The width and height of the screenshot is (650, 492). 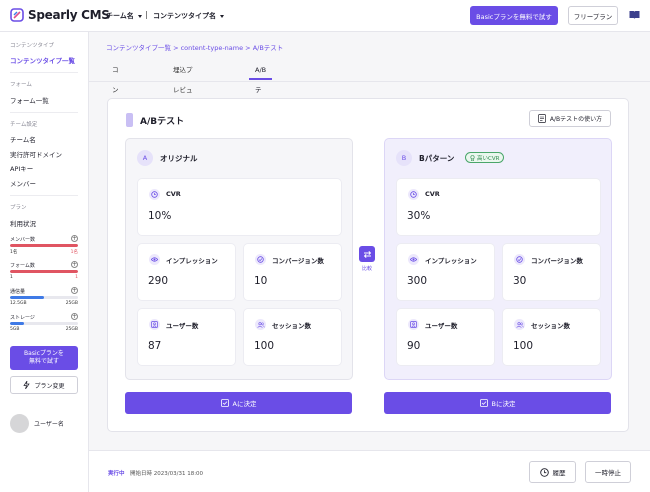 I want to click on swap-icon, so click(x=367, y=254).